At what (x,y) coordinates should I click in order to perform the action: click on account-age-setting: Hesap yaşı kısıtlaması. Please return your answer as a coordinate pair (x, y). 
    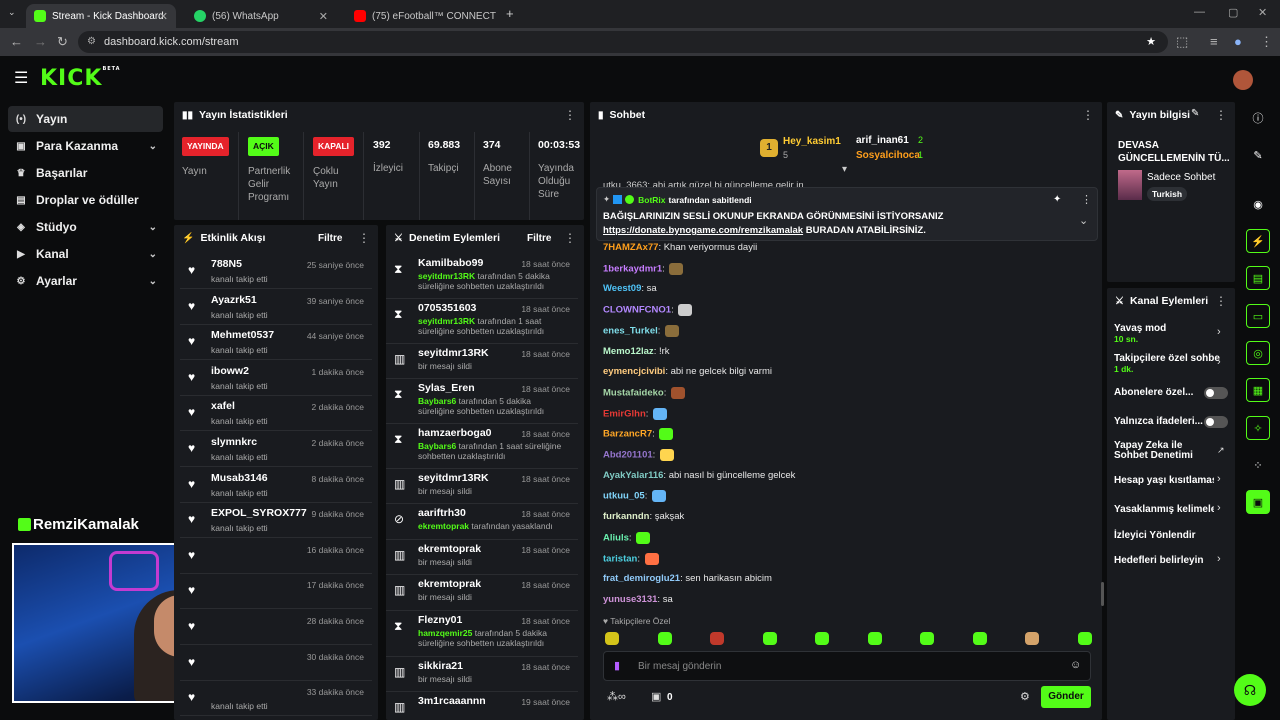
    Looking at the image, I should click on (1164, 480).